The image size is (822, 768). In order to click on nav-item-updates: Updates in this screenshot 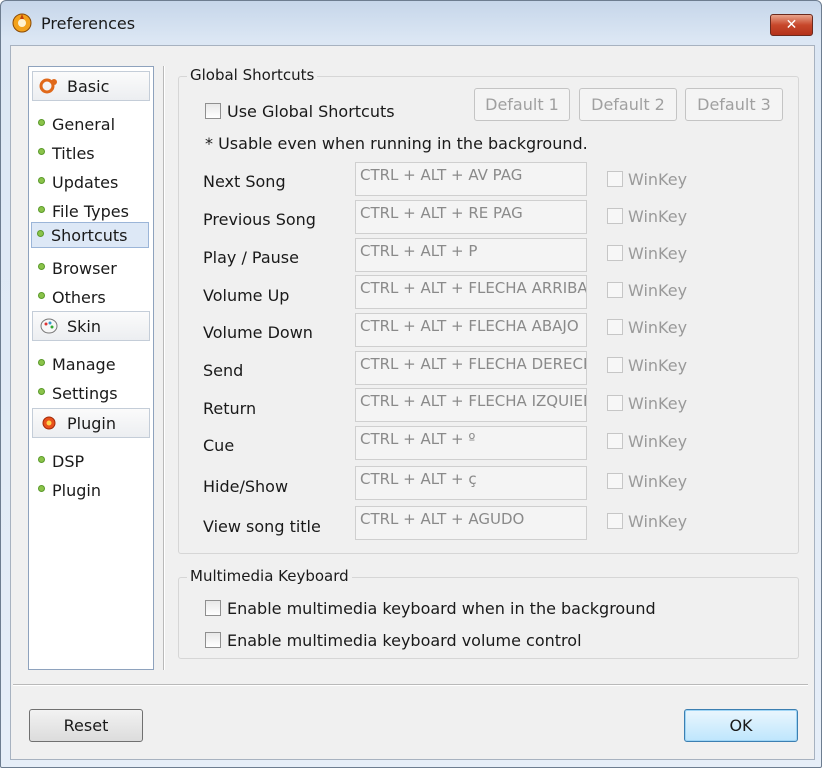, I will do `click(91, 182)`.